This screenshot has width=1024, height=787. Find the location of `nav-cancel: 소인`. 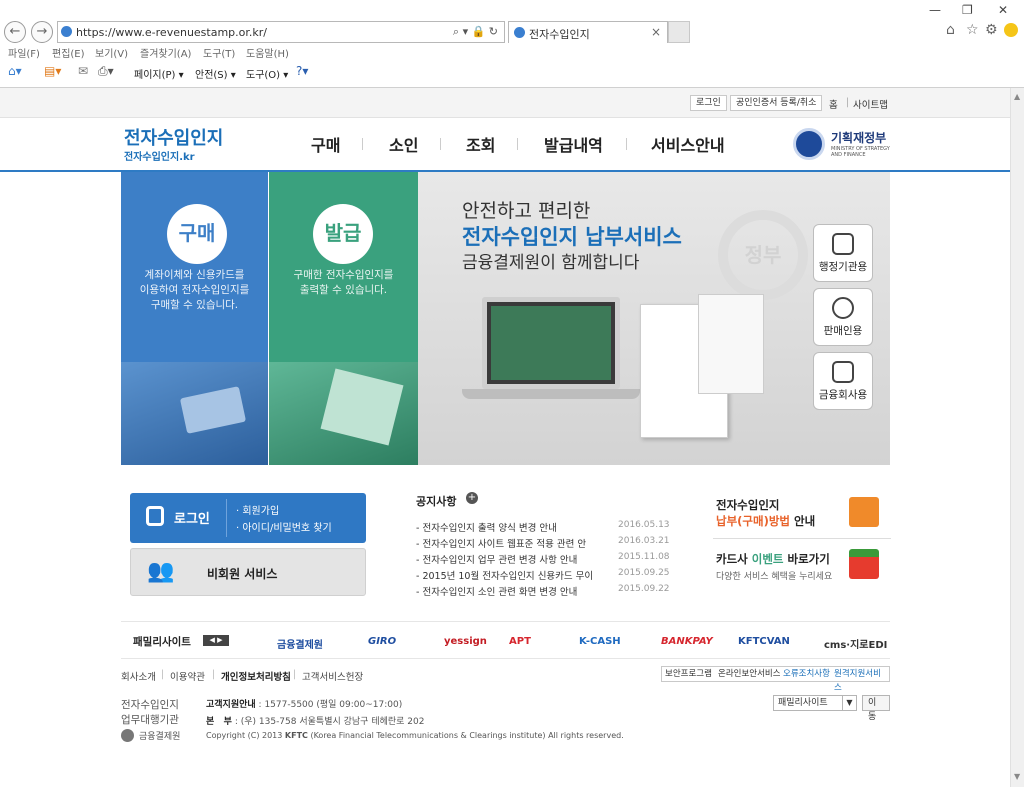

nav-cancel: 소인 is located at coordinates (403, 144).